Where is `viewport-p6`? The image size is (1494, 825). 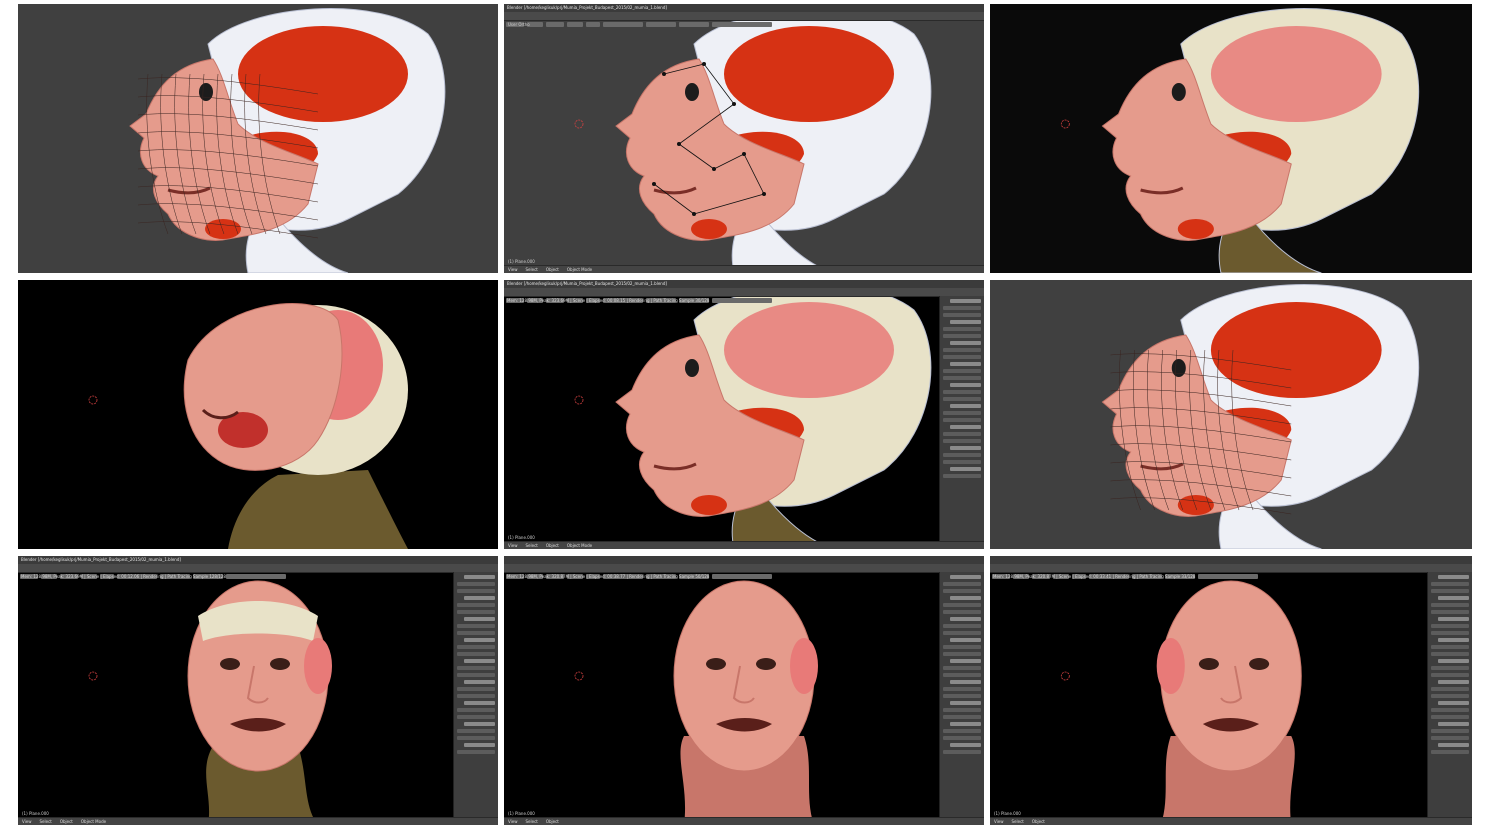
viewport-p6 is located at coordinates (1231, 414).